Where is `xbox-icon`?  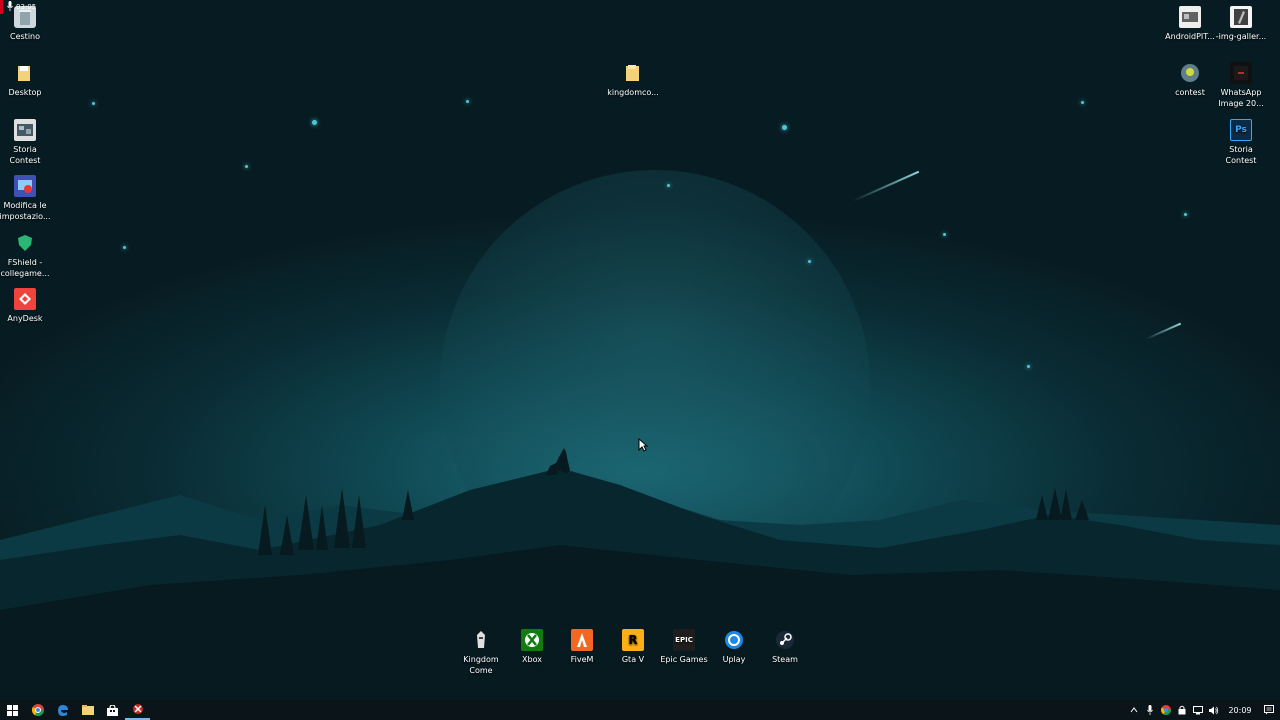 xbox-icon is located at coordinates (532, 640).